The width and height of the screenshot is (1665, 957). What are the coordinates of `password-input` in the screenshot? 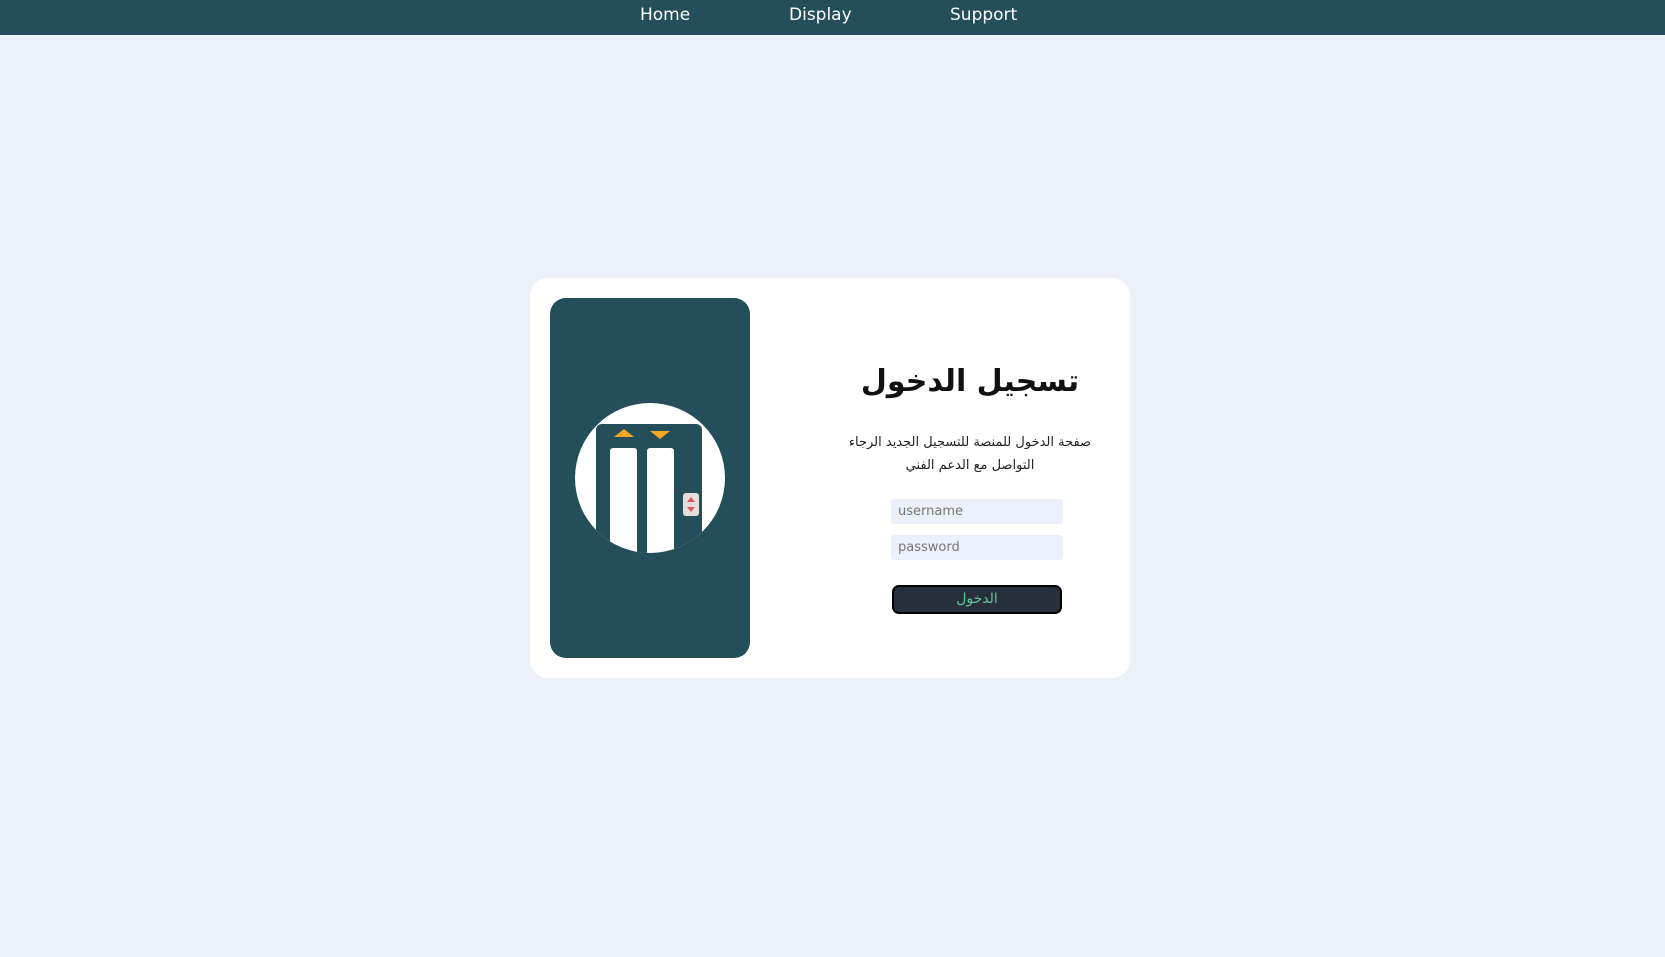 It's located at (977, 547).